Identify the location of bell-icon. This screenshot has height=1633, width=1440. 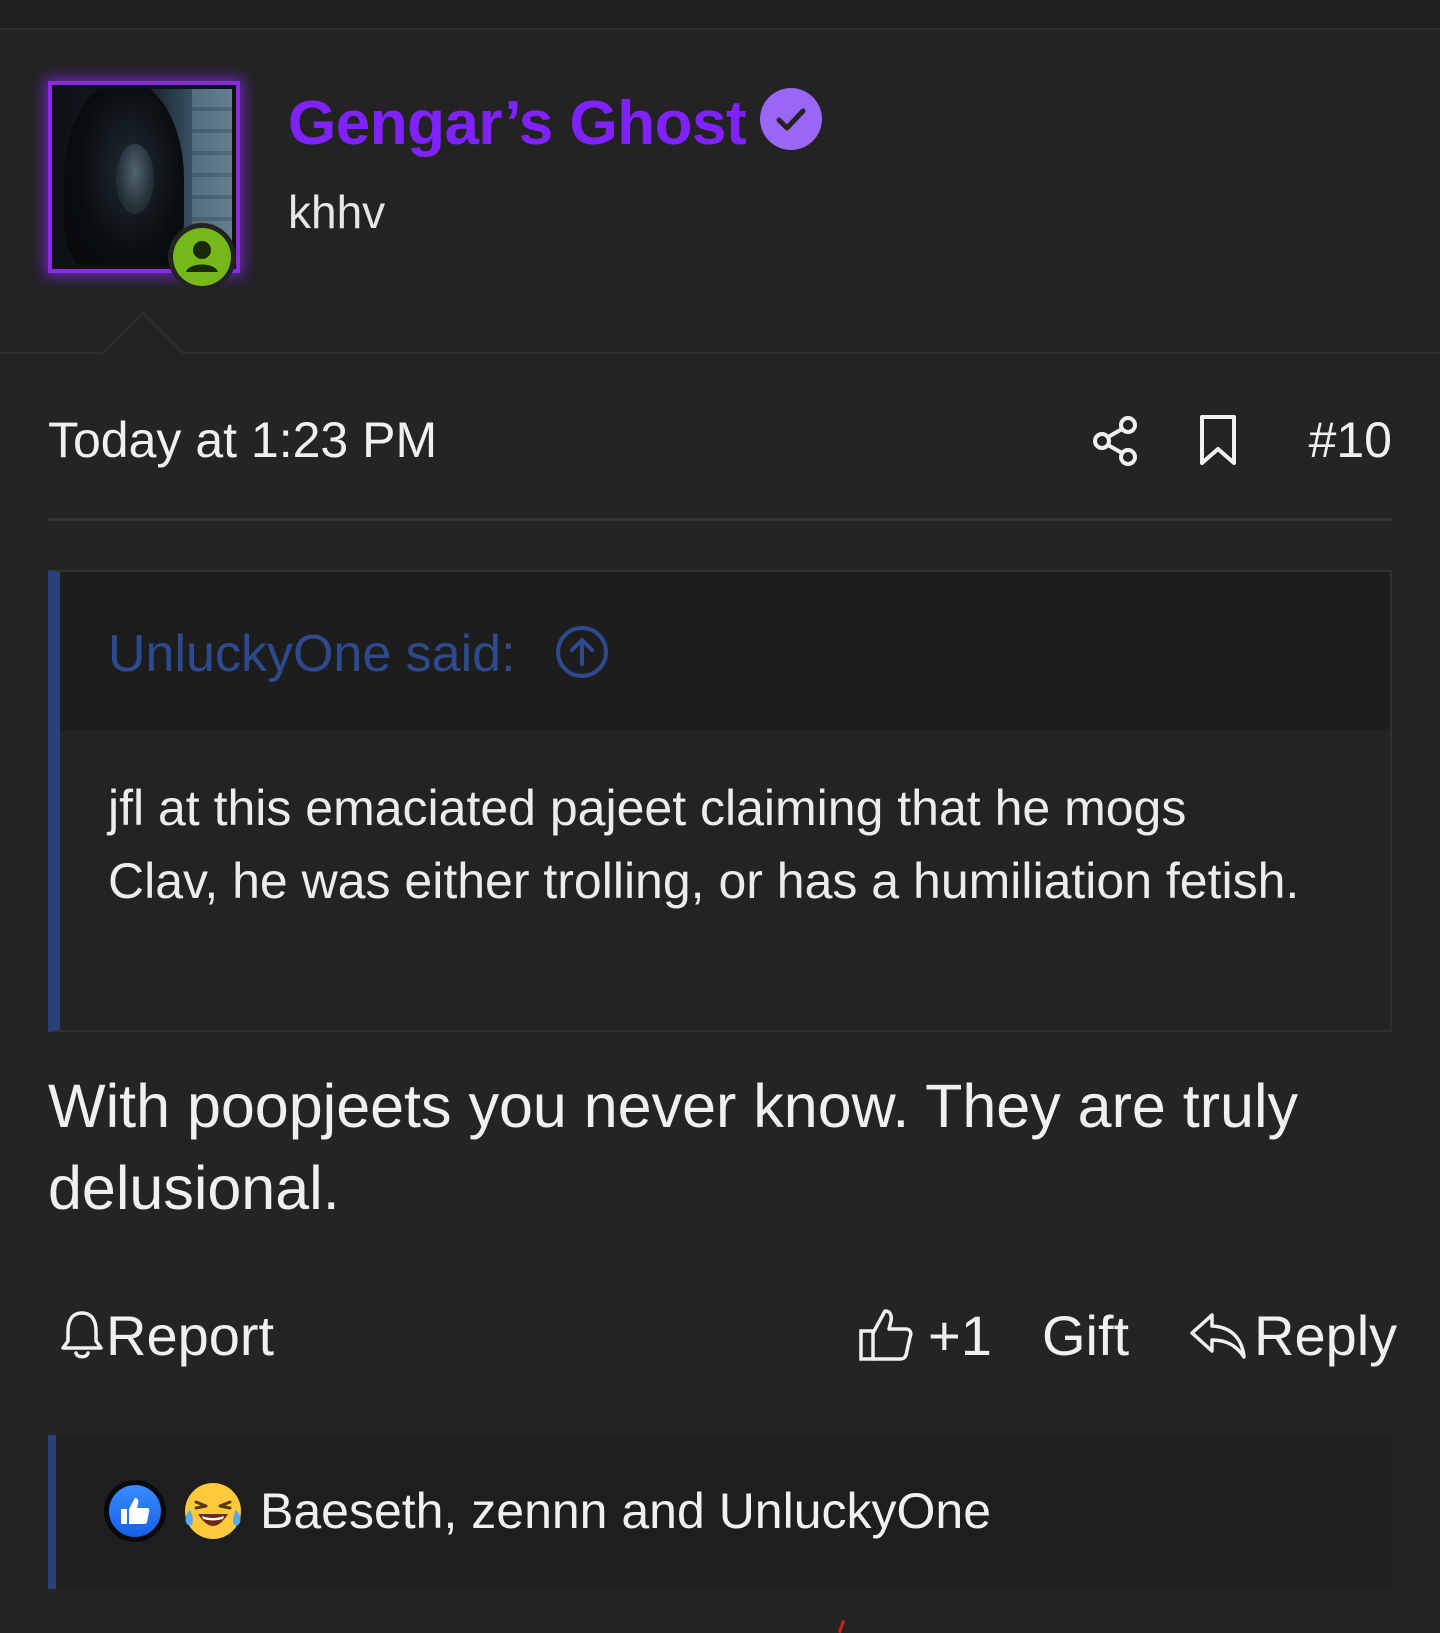
(82, 1335).